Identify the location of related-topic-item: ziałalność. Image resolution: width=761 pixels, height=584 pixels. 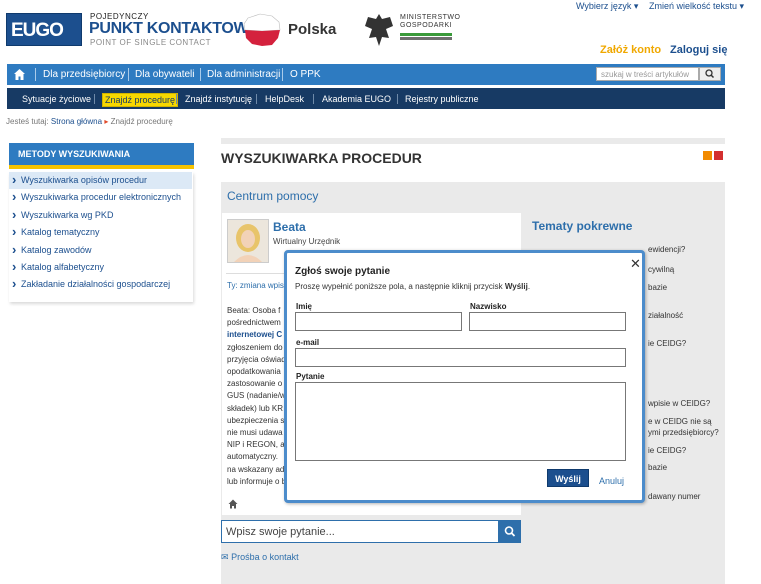
(665, 316).